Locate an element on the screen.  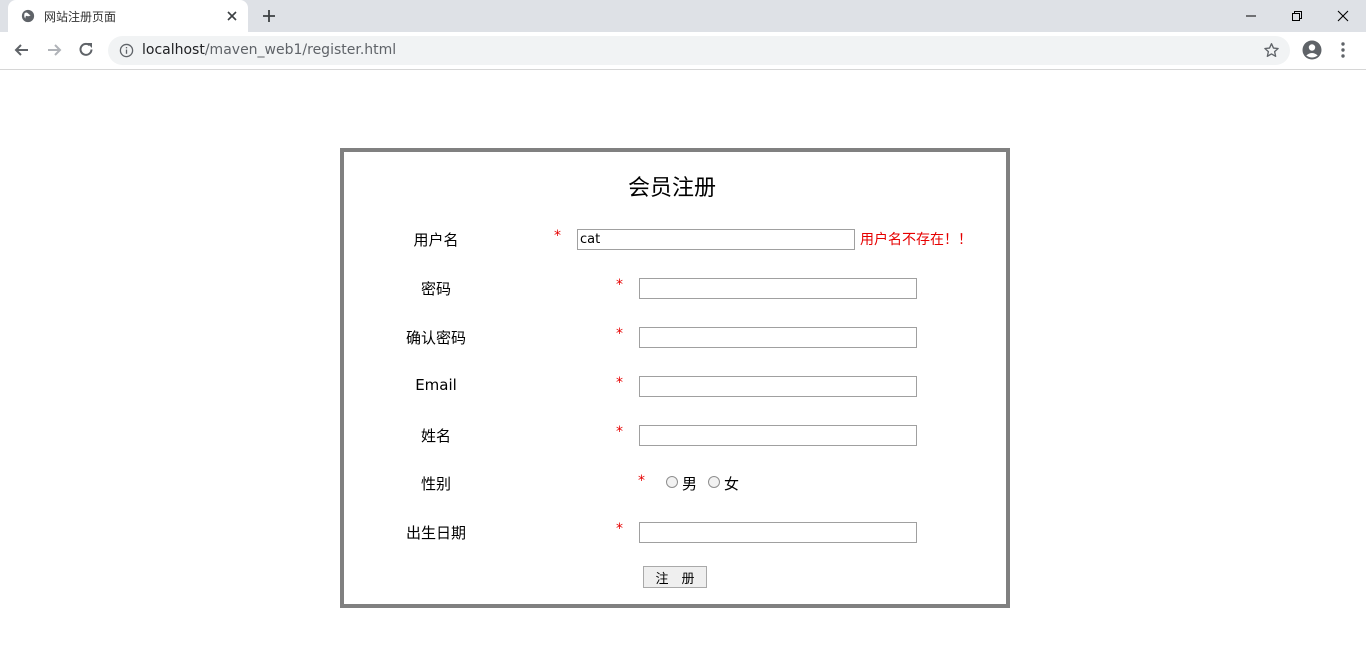
close-icon is located at coordinates (1343, 16).